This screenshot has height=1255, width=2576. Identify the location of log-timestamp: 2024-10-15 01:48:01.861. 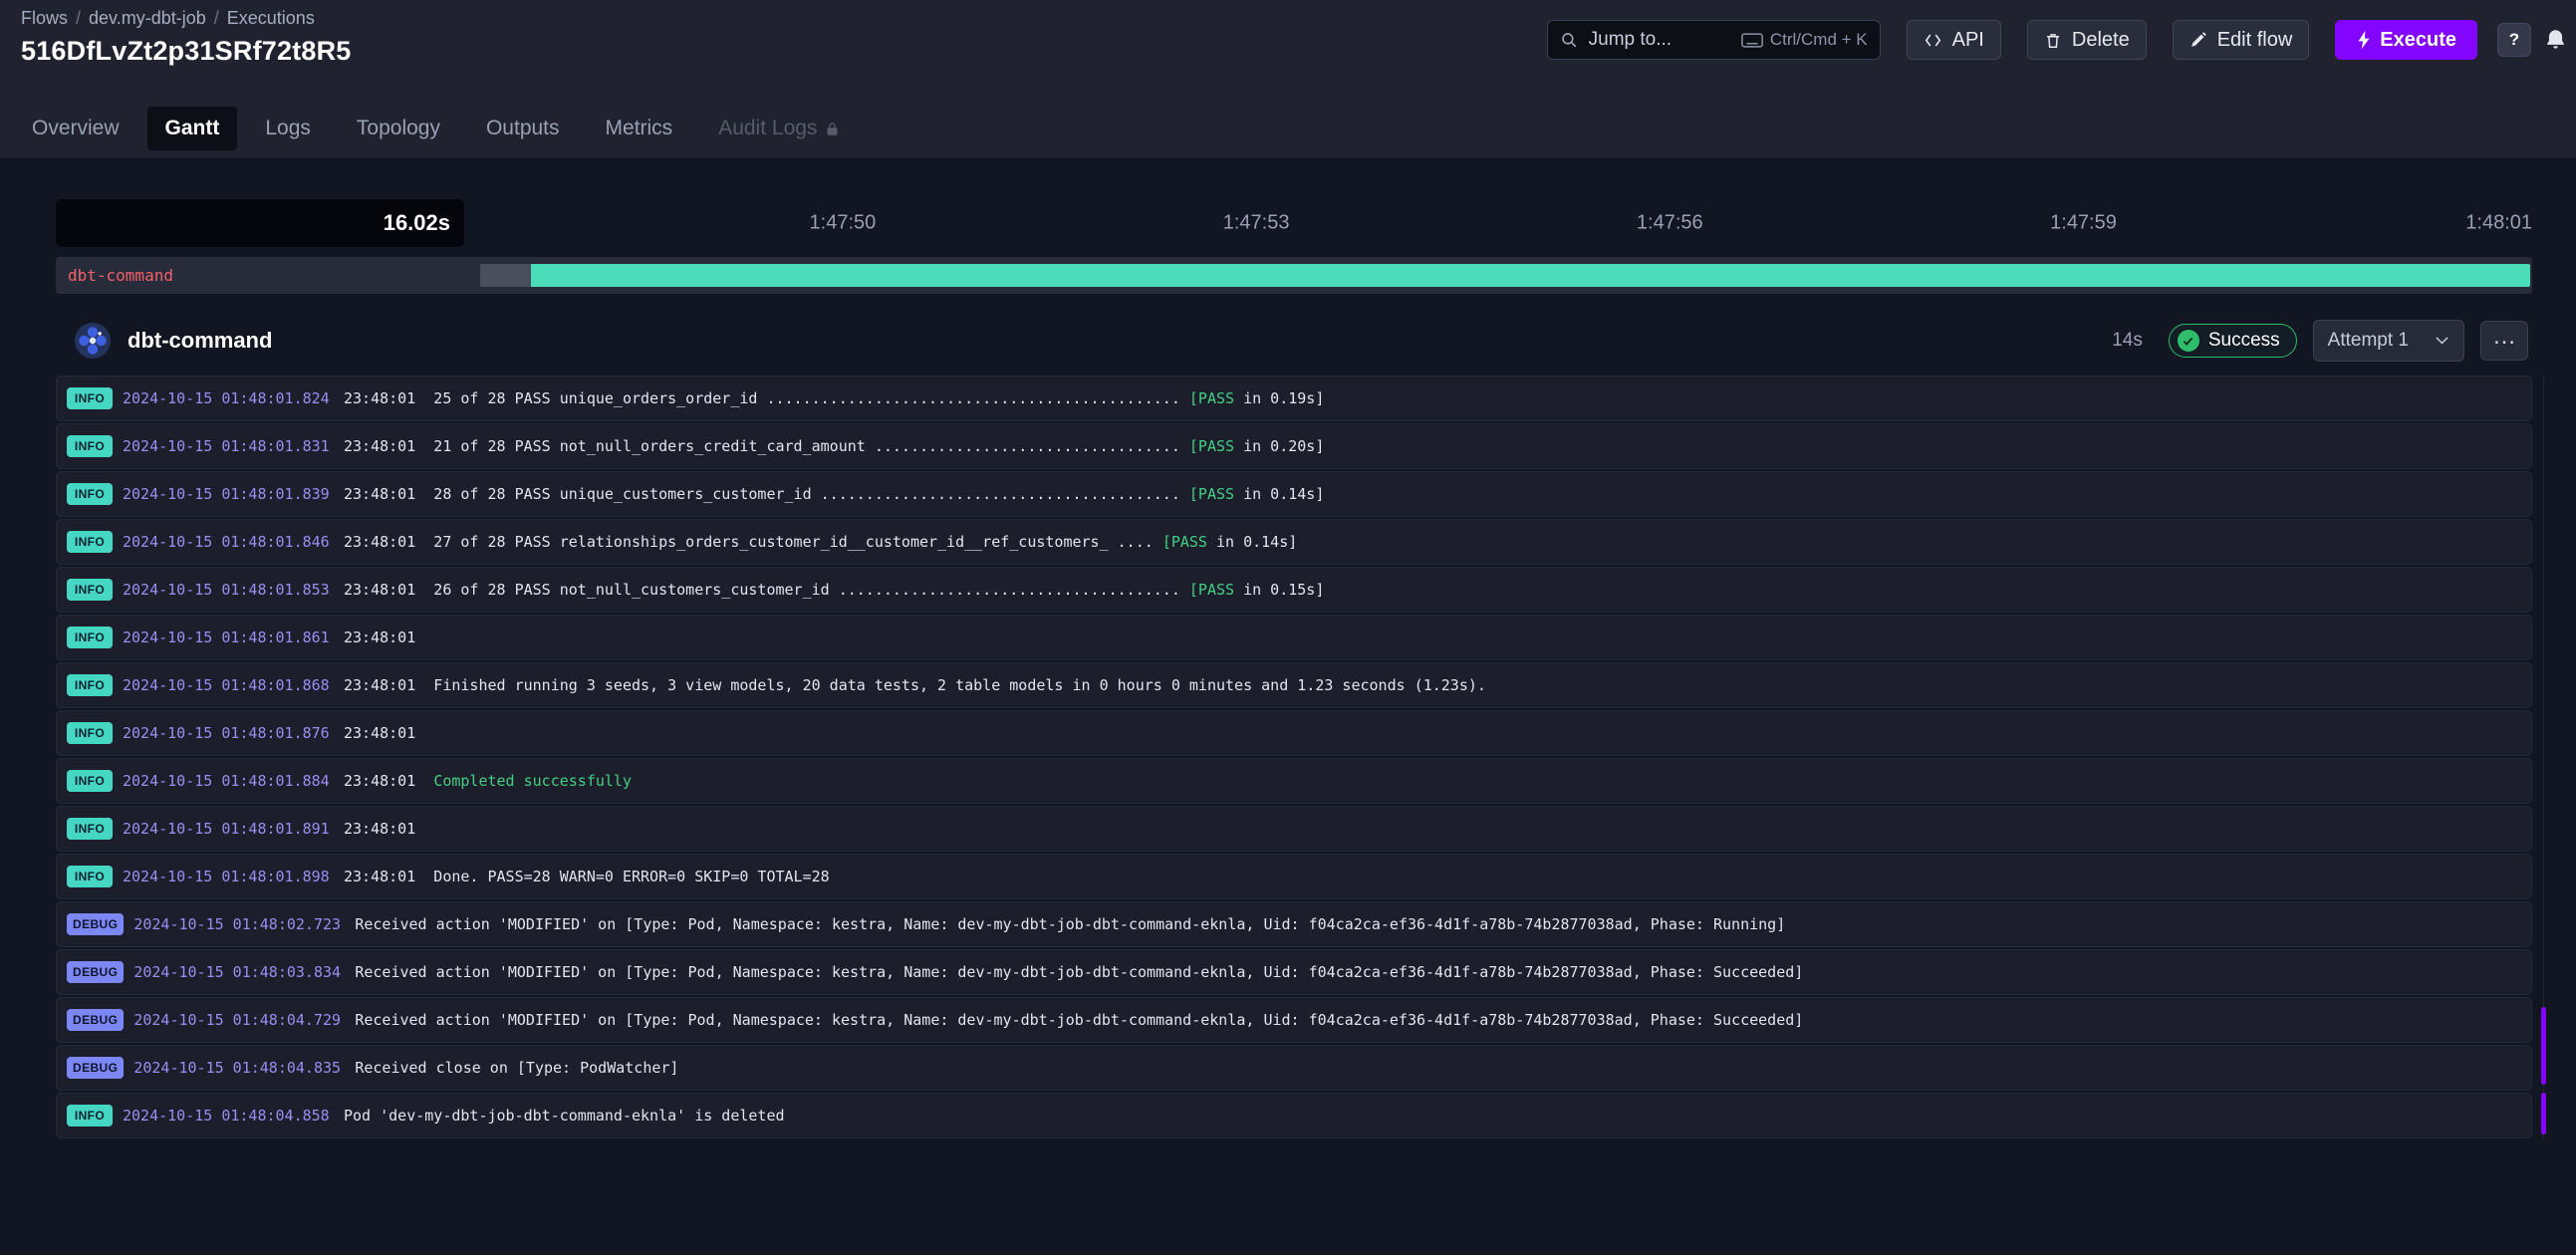
(226, 637).